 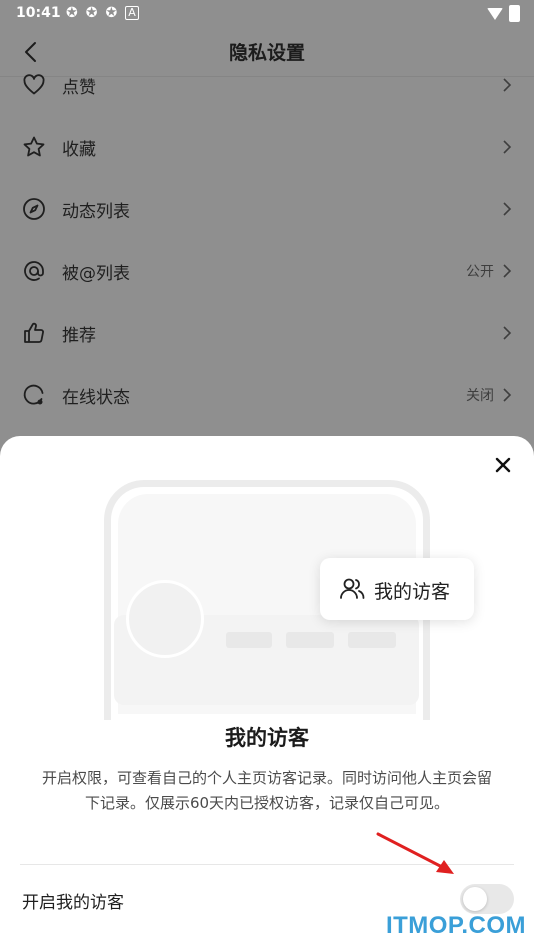 What do you see at coordinates (34, 84) in the screenshot?
I see `heart-icon` at bounding box center [34, 84].